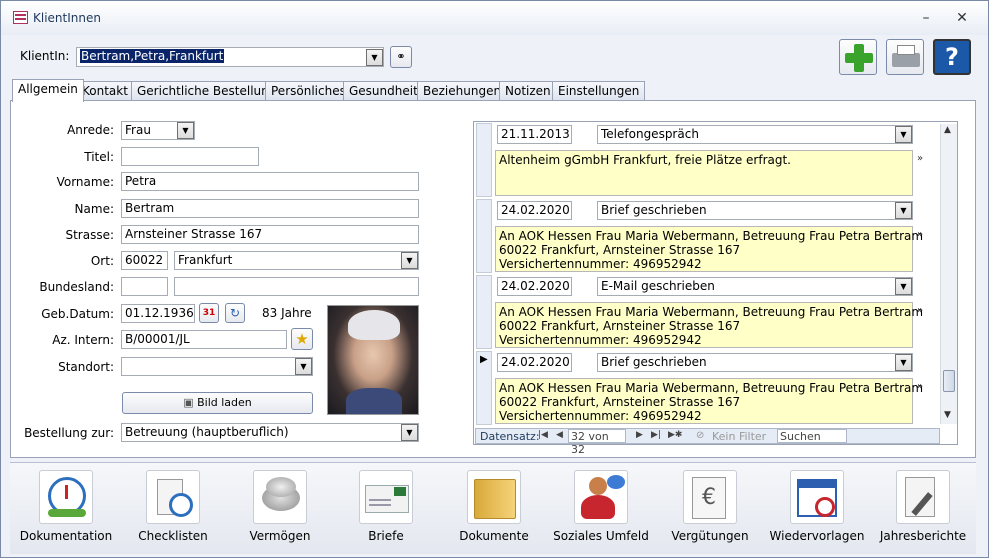 The width and height of the screenshot is (989, 558). I want to click on vertical-scrollbar: ▲ ▼, so click(948, 274).